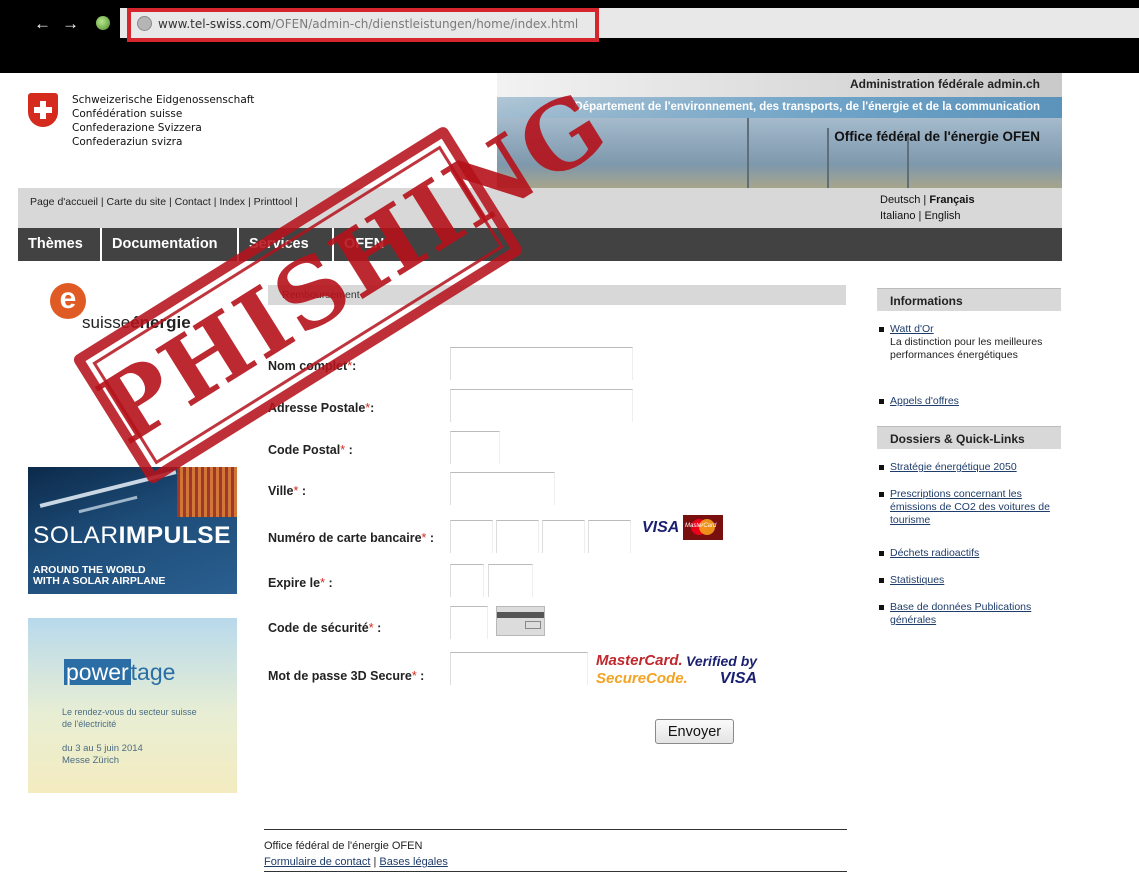 The width and height of the screenshot is (1139, 888). What do you see at coordinates (294, 583) in the screenshot?
I see `label-expiry-text: Expire le` at bounding box center [294, 583].